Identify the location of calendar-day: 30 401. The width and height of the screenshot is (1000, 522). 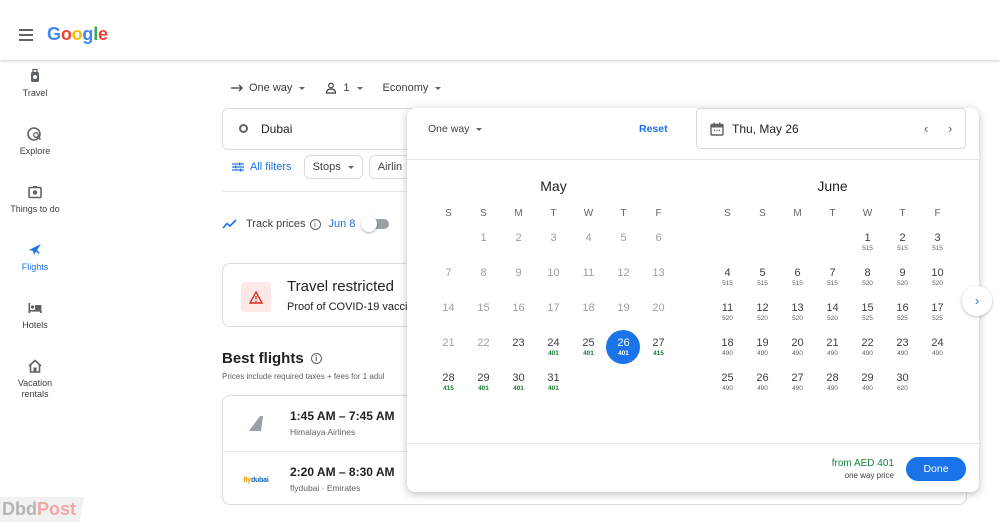
(518, 382).